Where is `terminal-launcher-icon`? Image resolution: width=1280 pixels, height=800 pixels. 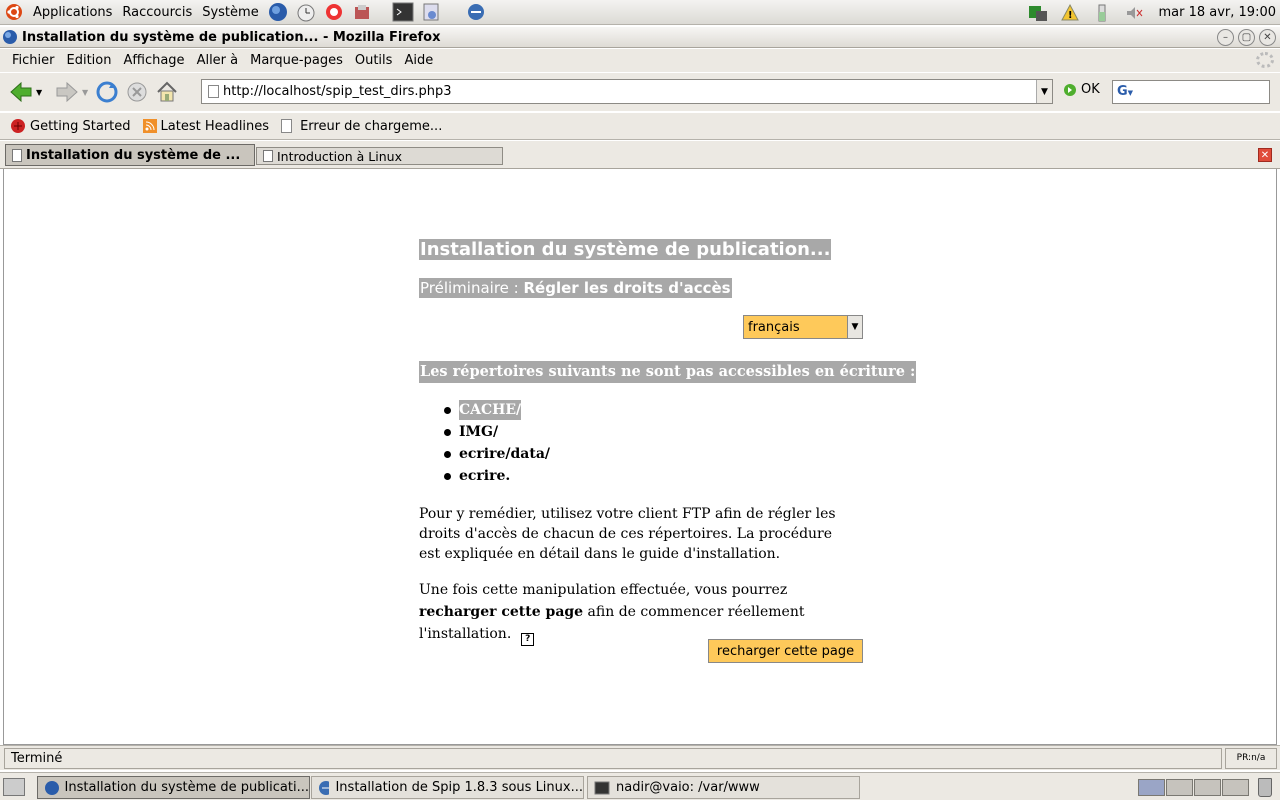
terminal-launcher-icon is located at coordinates (403, 12).